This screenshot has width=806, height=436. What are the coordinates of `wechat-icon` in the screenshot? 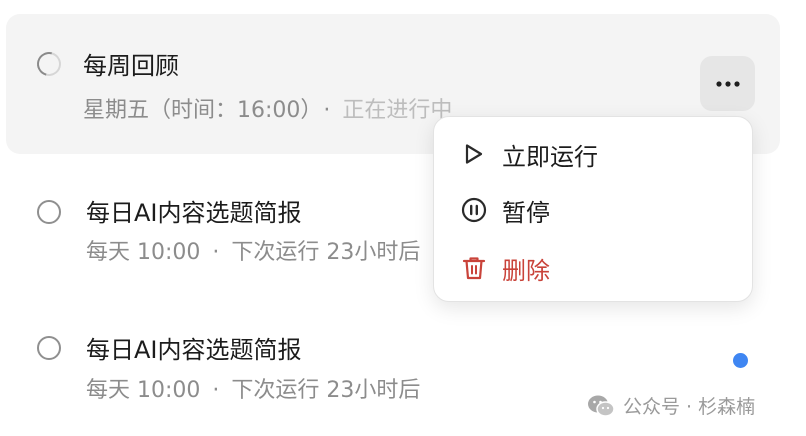 It's located at (601, 406).